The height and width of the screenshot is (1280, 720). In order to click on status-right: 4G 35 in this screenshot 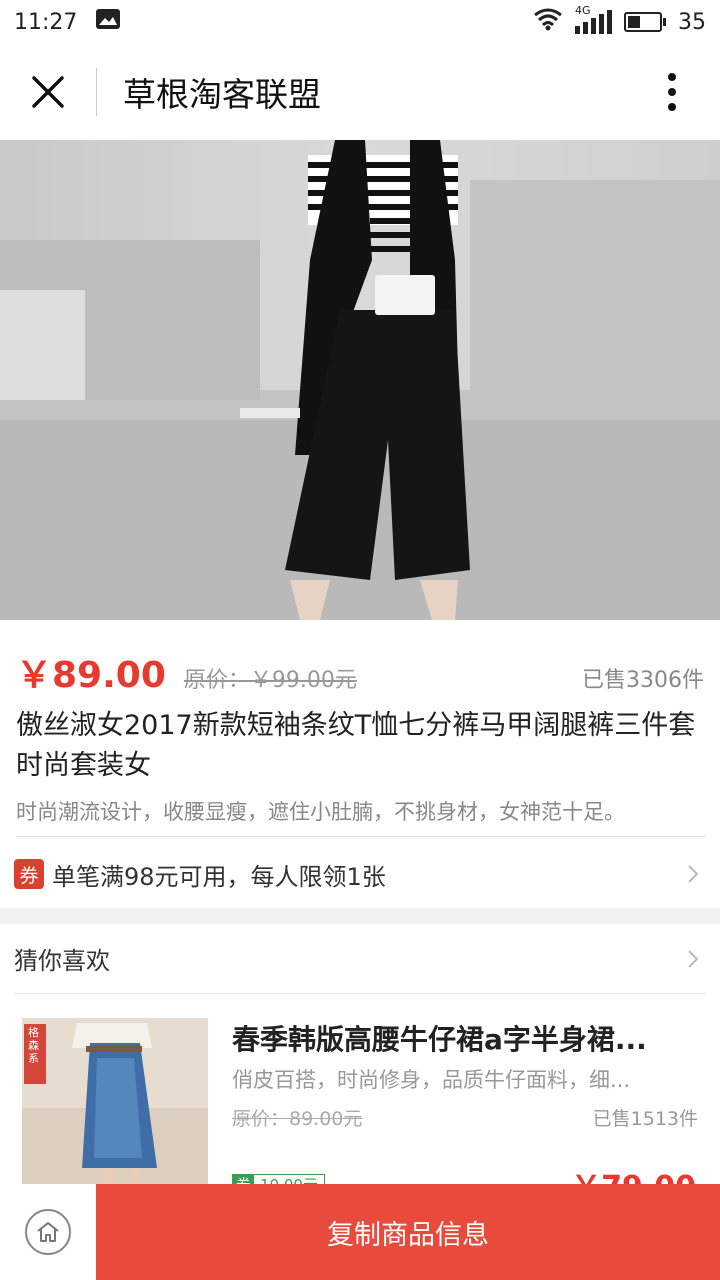, I will do `click(619, 20)`.